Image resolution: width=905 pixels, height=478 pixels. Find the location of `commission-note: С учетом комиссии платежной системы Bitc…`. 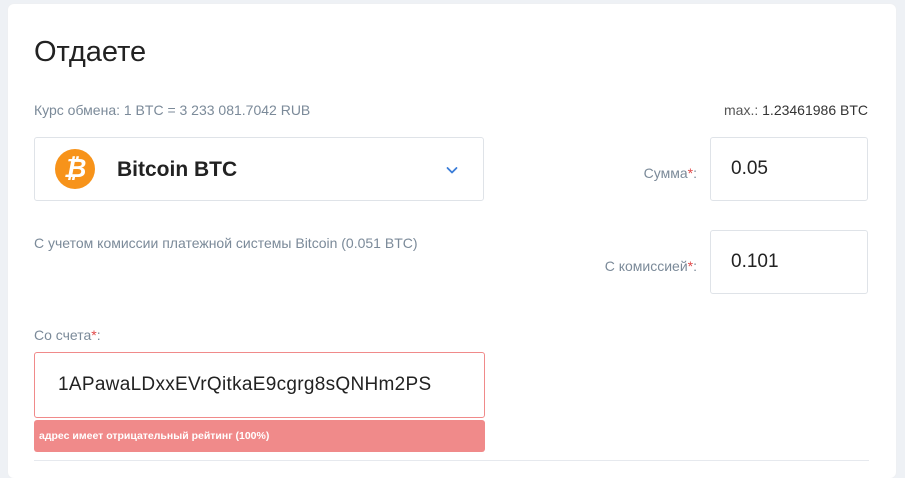

commission-note: С учетом комиссии платежной системы Bitc… is located at coordinates (226, 243).